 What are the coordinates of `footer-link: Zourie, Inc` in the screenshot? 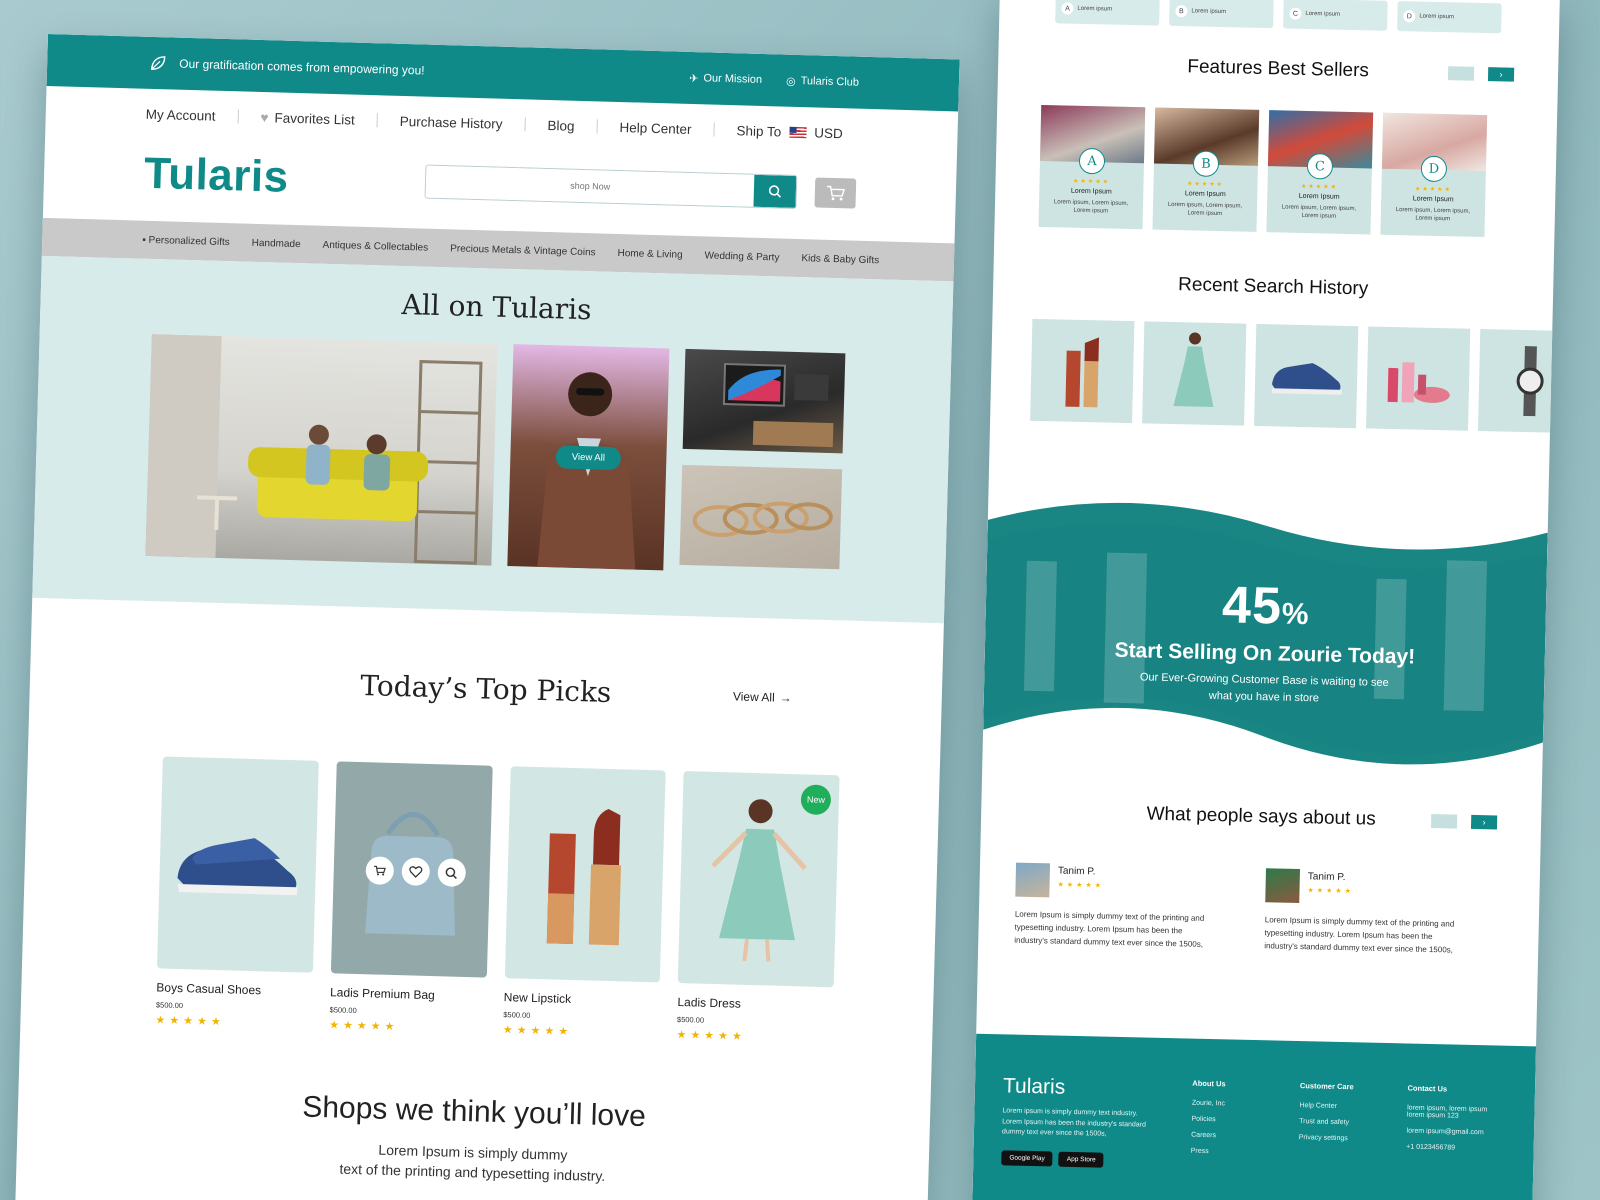 It's located at (1226, 1104).